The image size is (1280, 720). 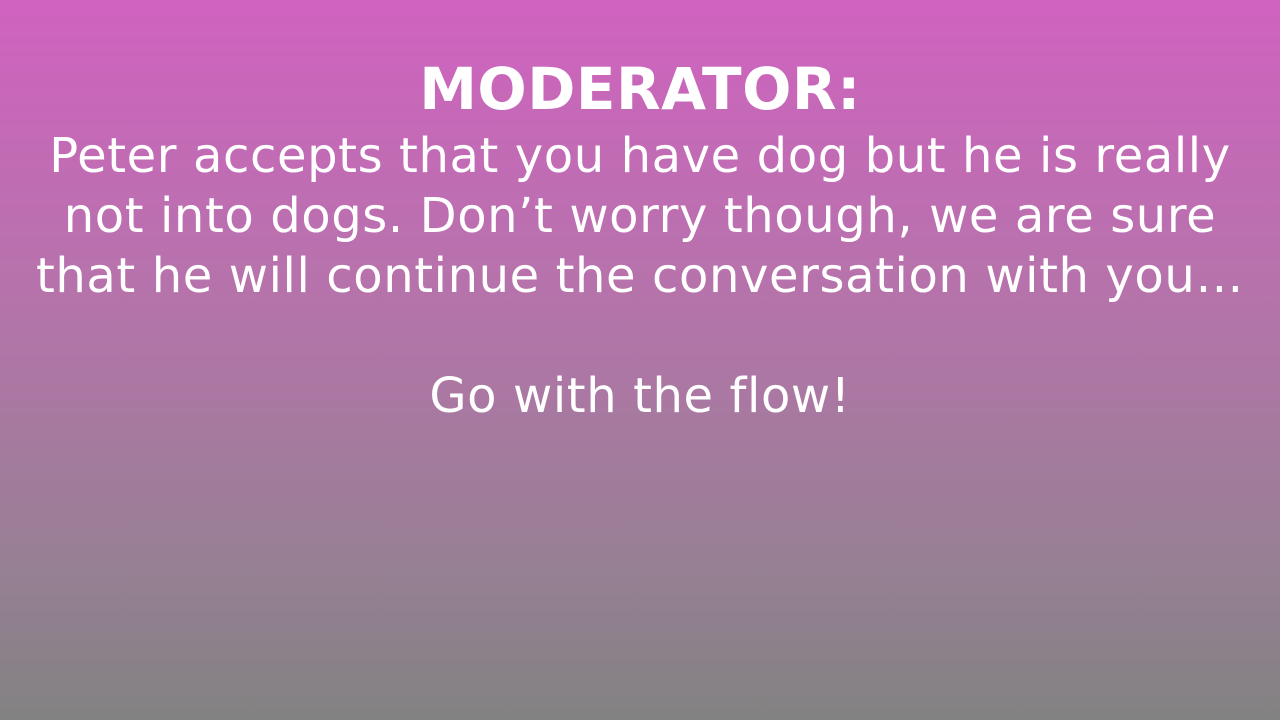 What do you see at coordinates (640, 89) in the screenshot?
I see `slide-title: MODERATOR:` at bounding box center [640, 89].